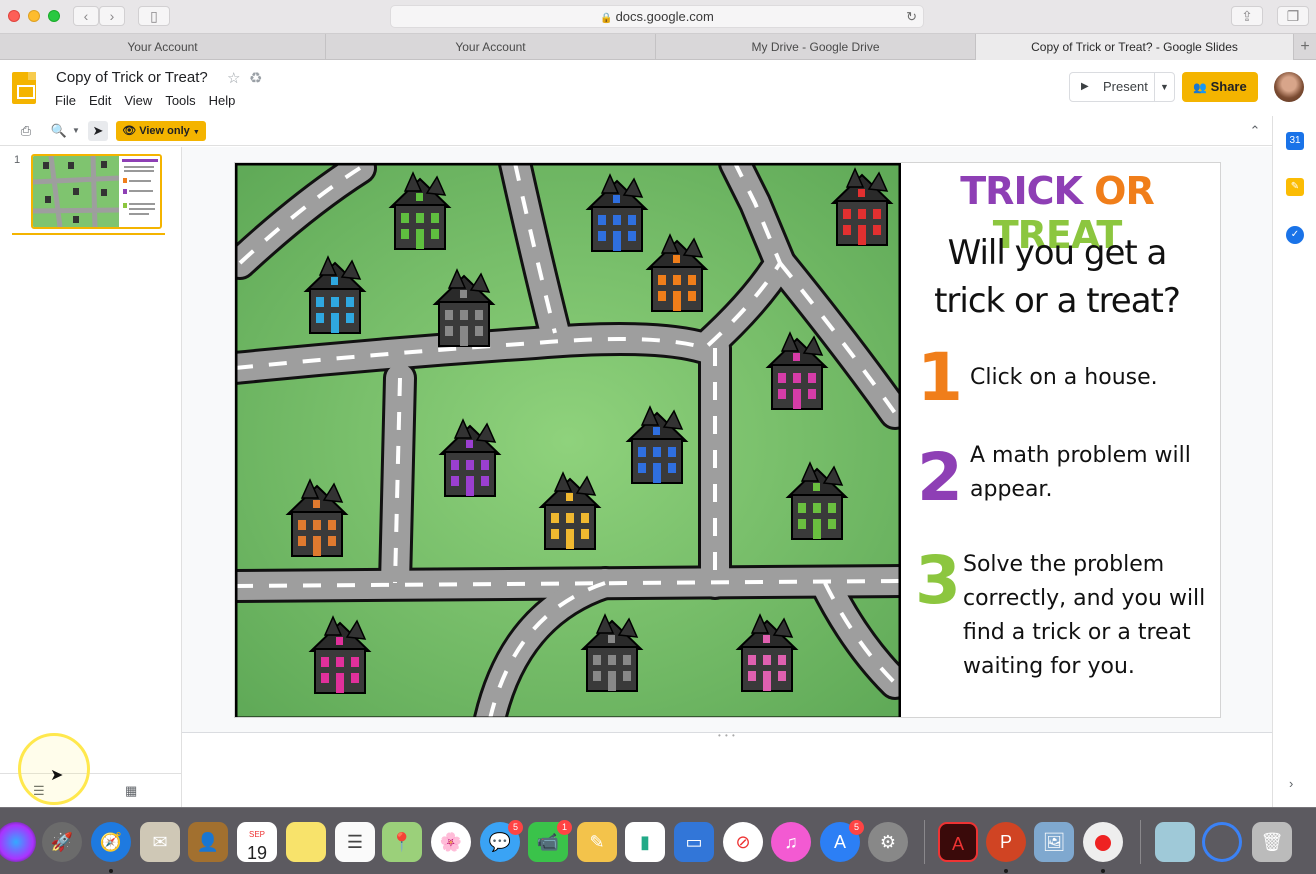 This screenshot has width=1316, height=874. Describe the element at coordinates (132, 77) in the screenshot. I see `document-title: Copy of Trick or Treat?` at that location.